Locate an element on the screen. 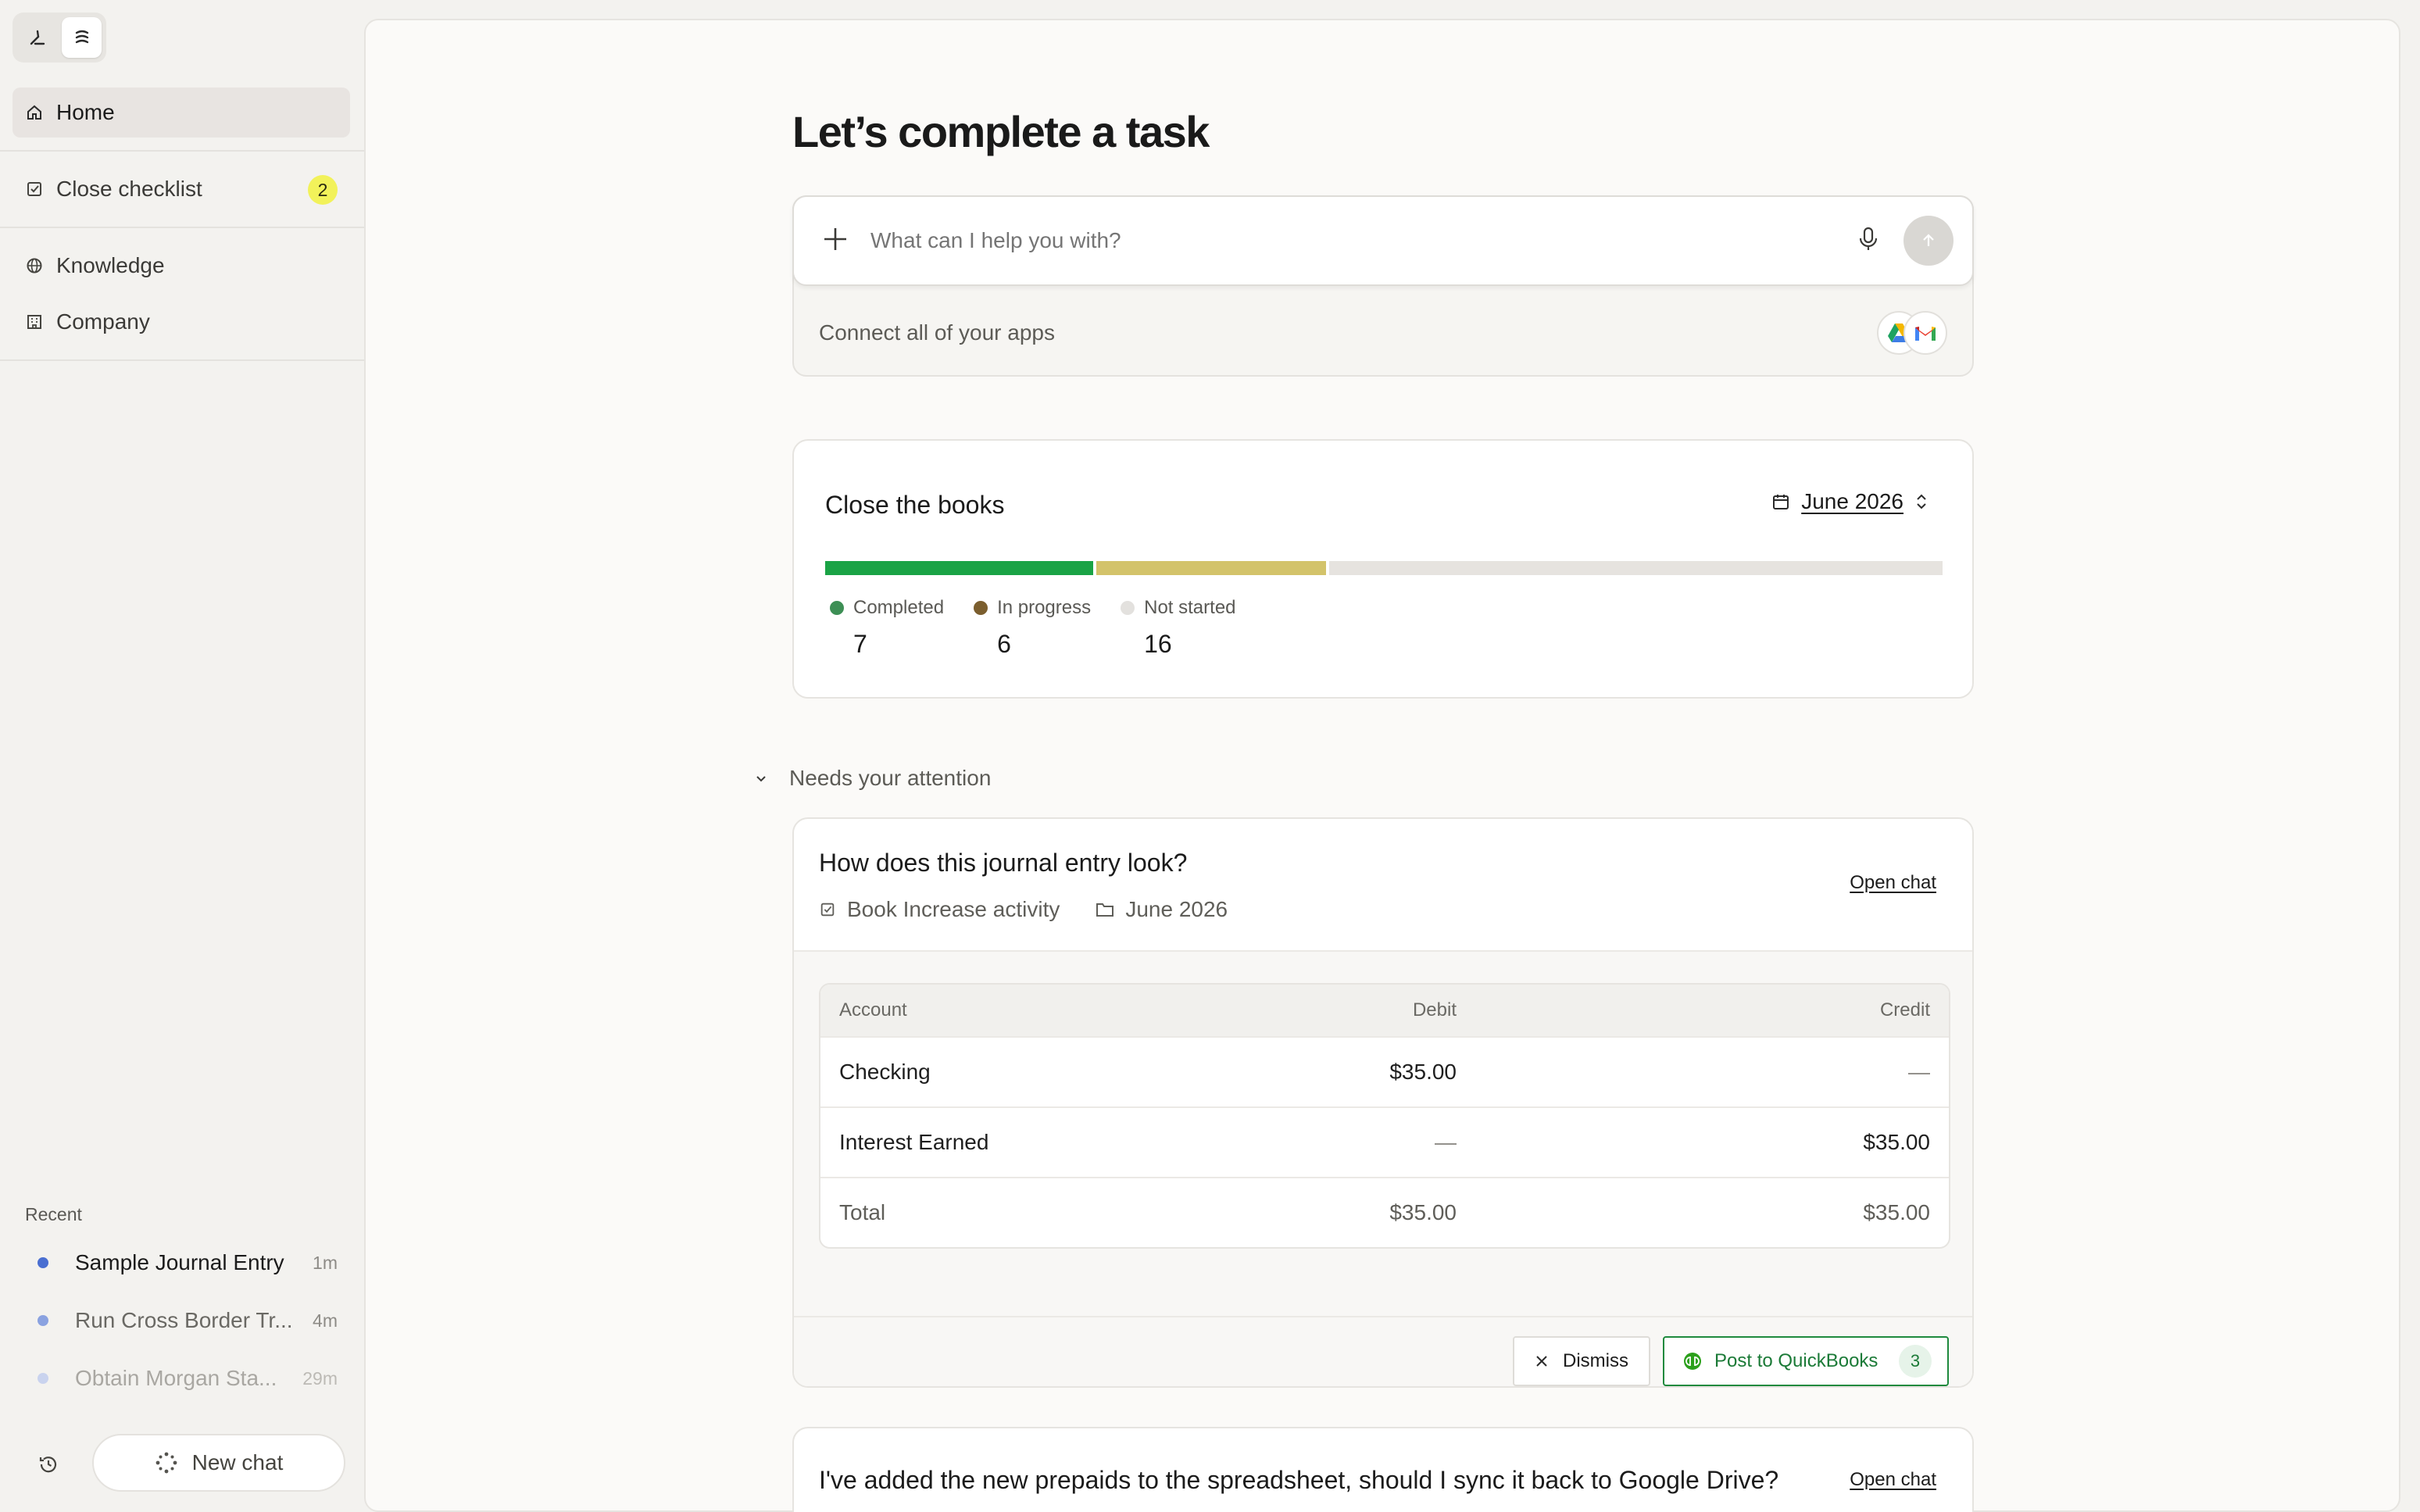 The height and width of the screenshot is (1512, 2420). recent-chat-time: 29m is located at coordinates (320, 1378).